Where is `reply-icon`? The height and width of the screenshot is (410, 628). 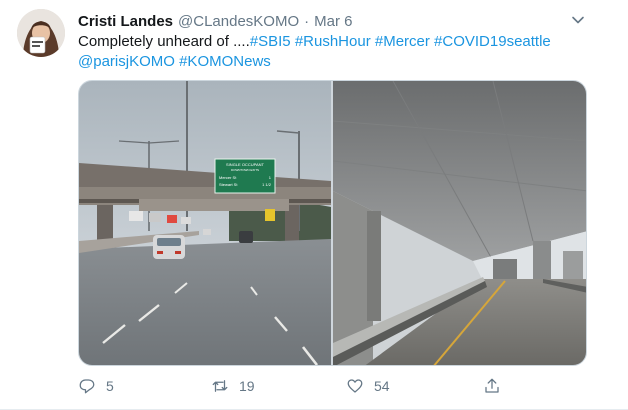 reply-icon is located at coordinates (87, 386).